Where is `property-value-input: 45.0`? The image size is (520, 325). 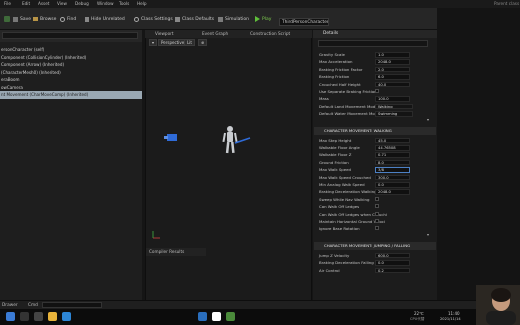
property-value-input: 45.0 is located at coordinates (392, 140).